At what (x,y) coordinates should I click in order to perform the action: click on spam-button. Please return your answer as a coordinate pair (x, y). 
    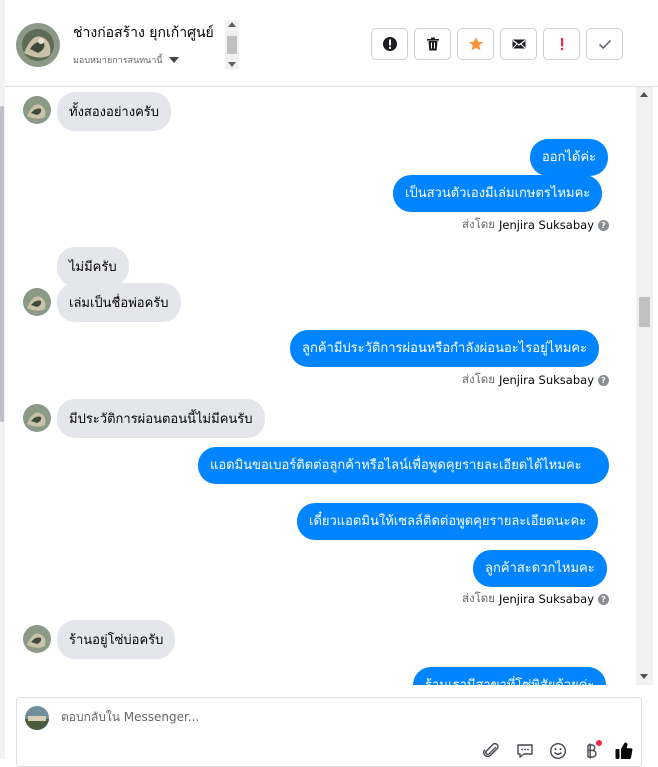
    Looking at the image, I should click on (389, 44).